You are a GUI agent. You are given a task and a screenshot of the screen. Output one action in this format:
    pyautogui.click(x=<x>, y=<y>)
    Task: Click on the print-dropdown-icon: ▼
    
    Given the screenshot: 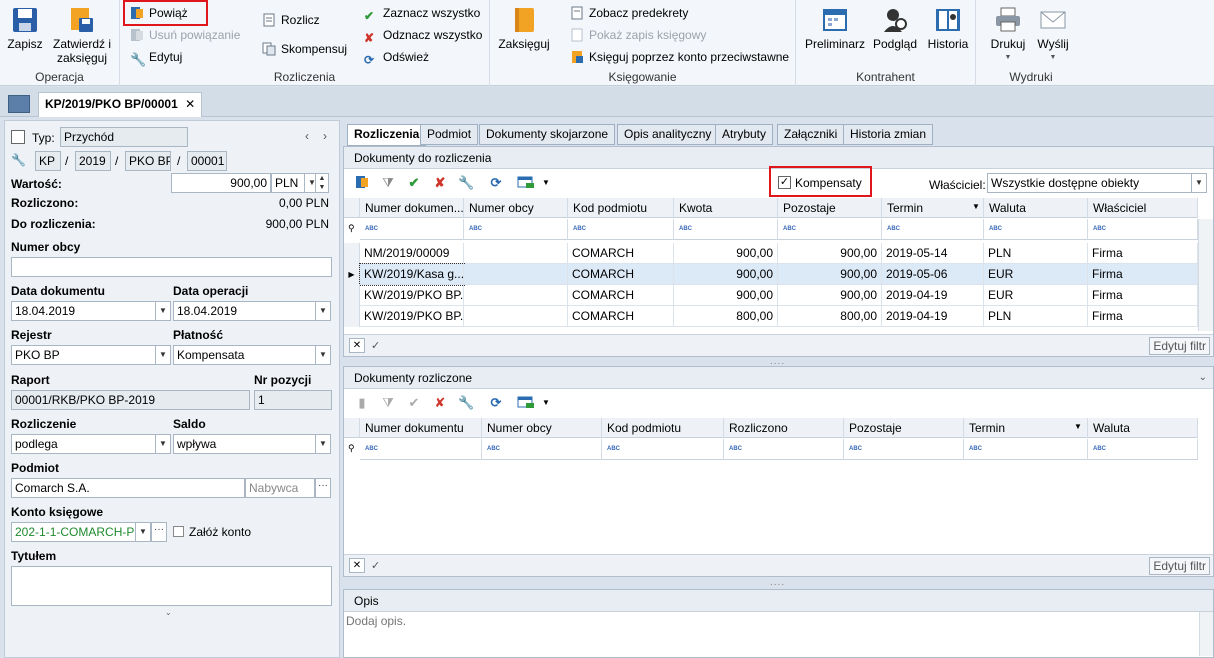 What is the action you would take?
    pyautogui.click(x=1008, y=58)
    